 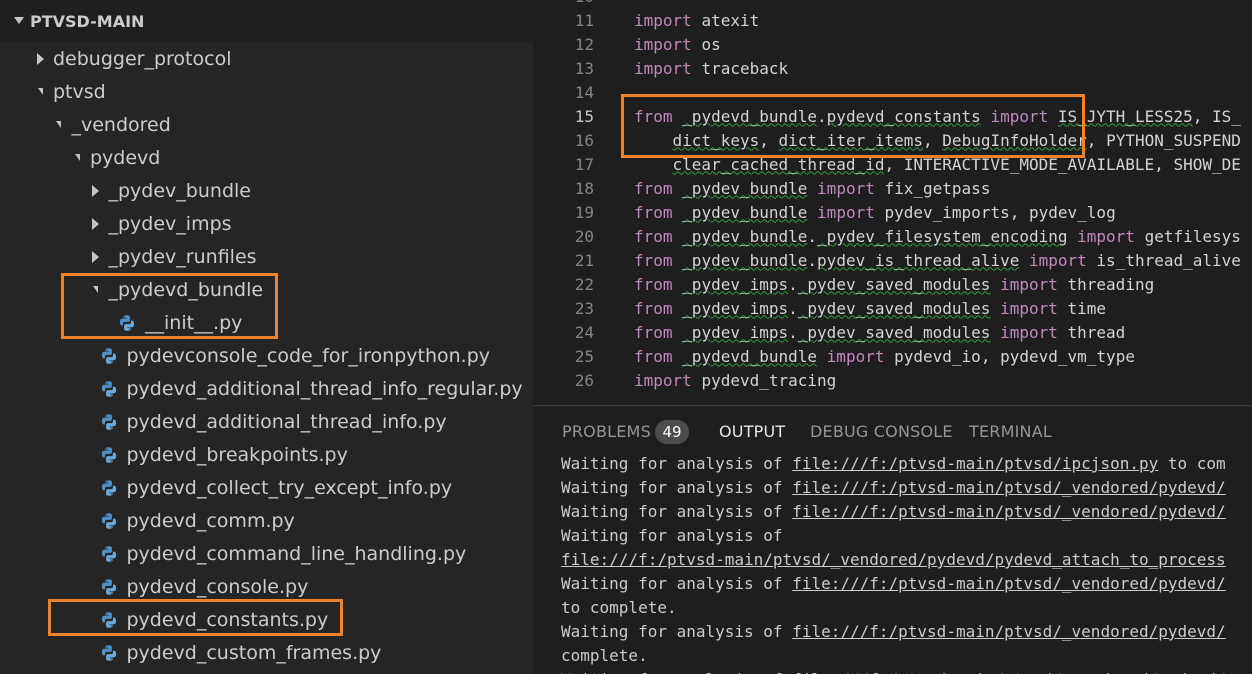 I want to click on code-line: 11 import atexit, so click(x=892, y=20).